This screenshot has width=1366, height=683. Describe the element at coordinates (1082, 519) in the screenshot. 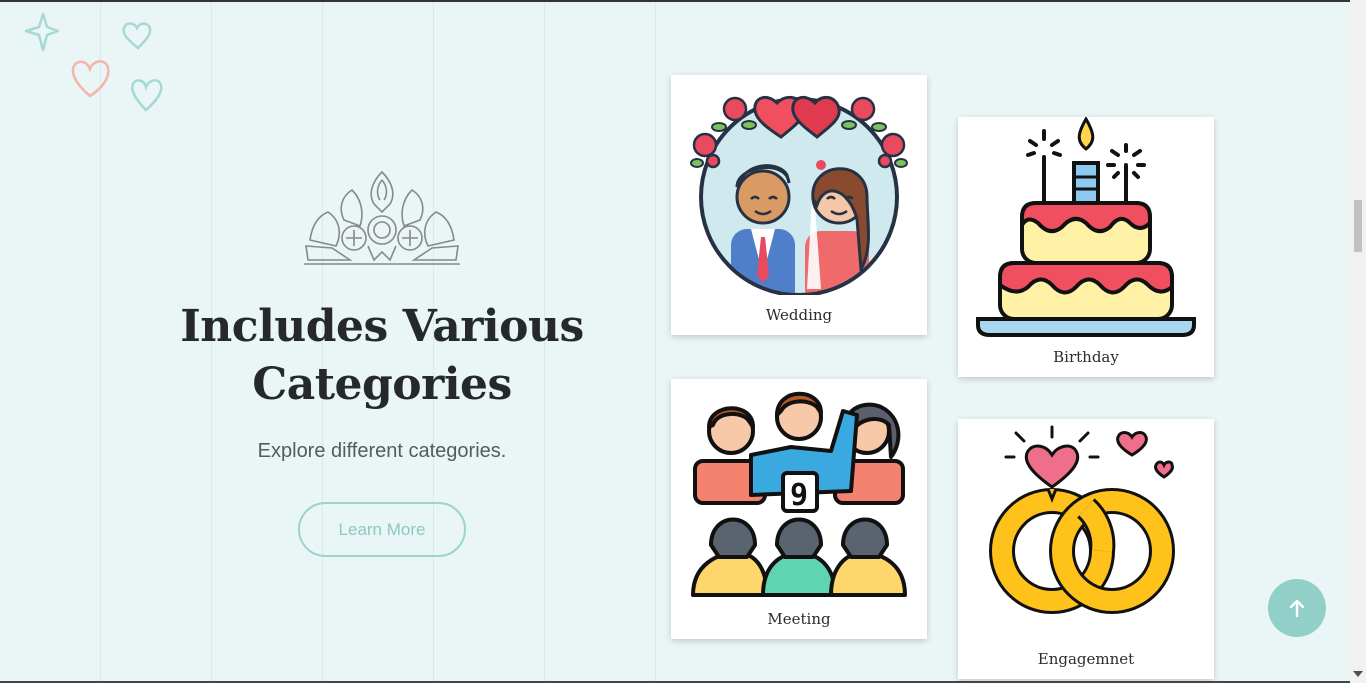

I see `engagement-rings-icon` at that location.